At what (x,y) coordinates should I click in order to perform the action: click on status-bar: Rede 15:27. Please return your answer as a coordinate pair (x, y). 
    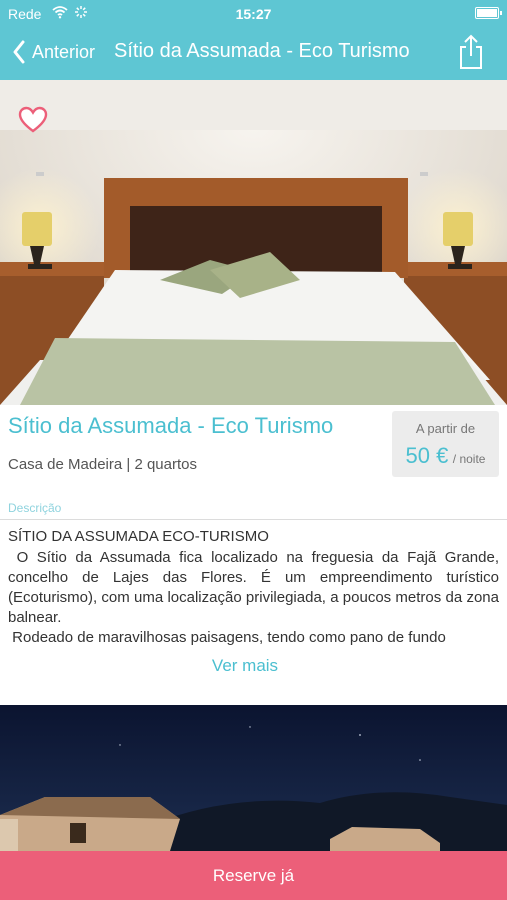
    Looking at the image, I should click on (253, 13).